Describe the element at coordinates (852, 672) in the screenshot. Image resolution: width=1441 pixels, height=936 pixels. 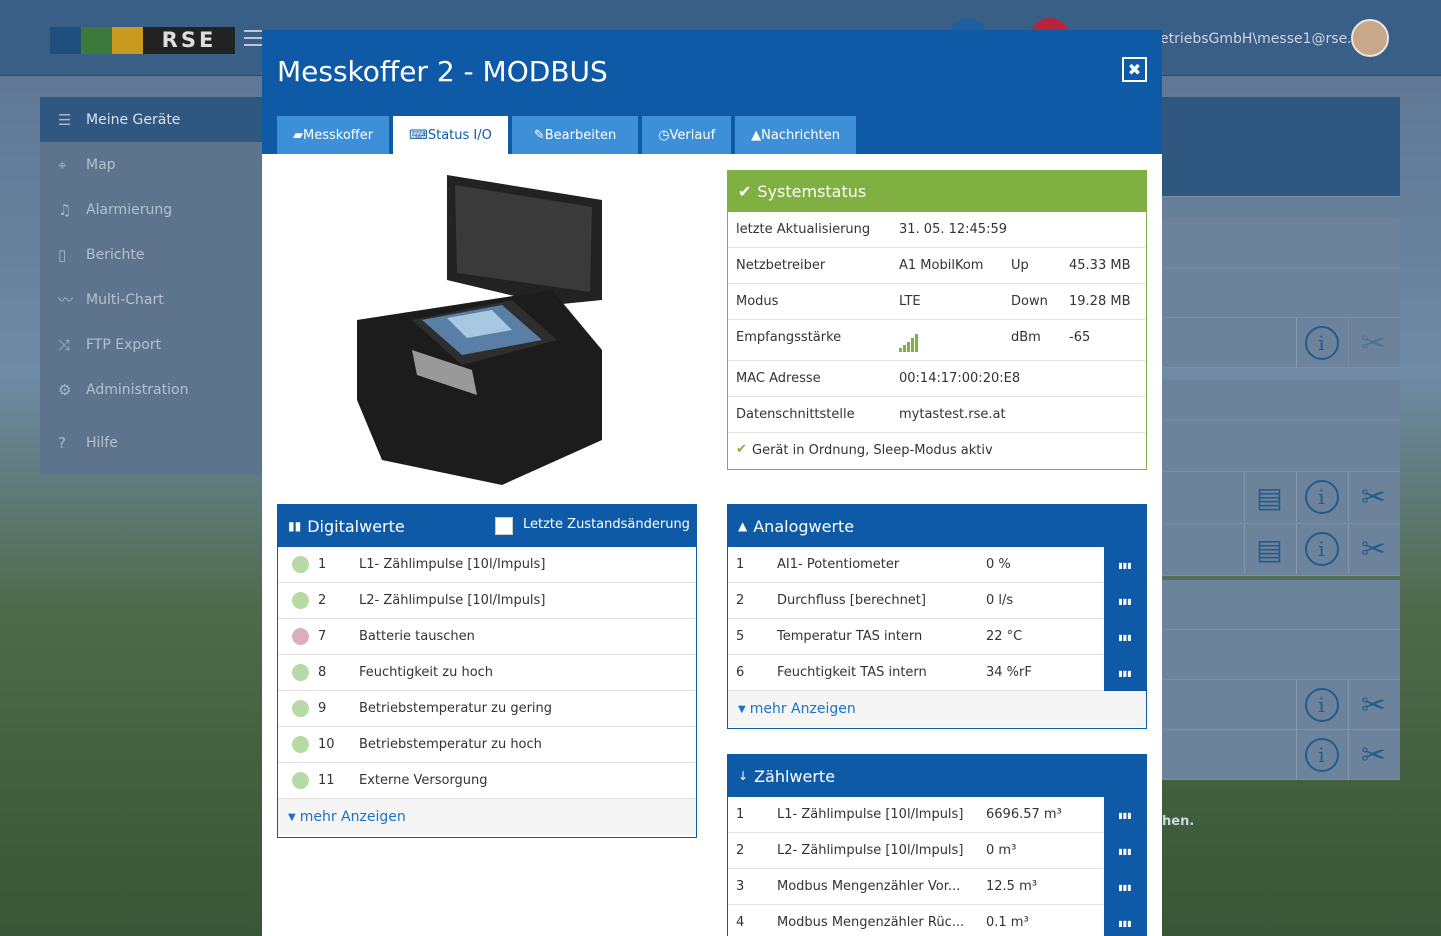
I see `row-label: Feuchtigkeit TAS intern` at that location.